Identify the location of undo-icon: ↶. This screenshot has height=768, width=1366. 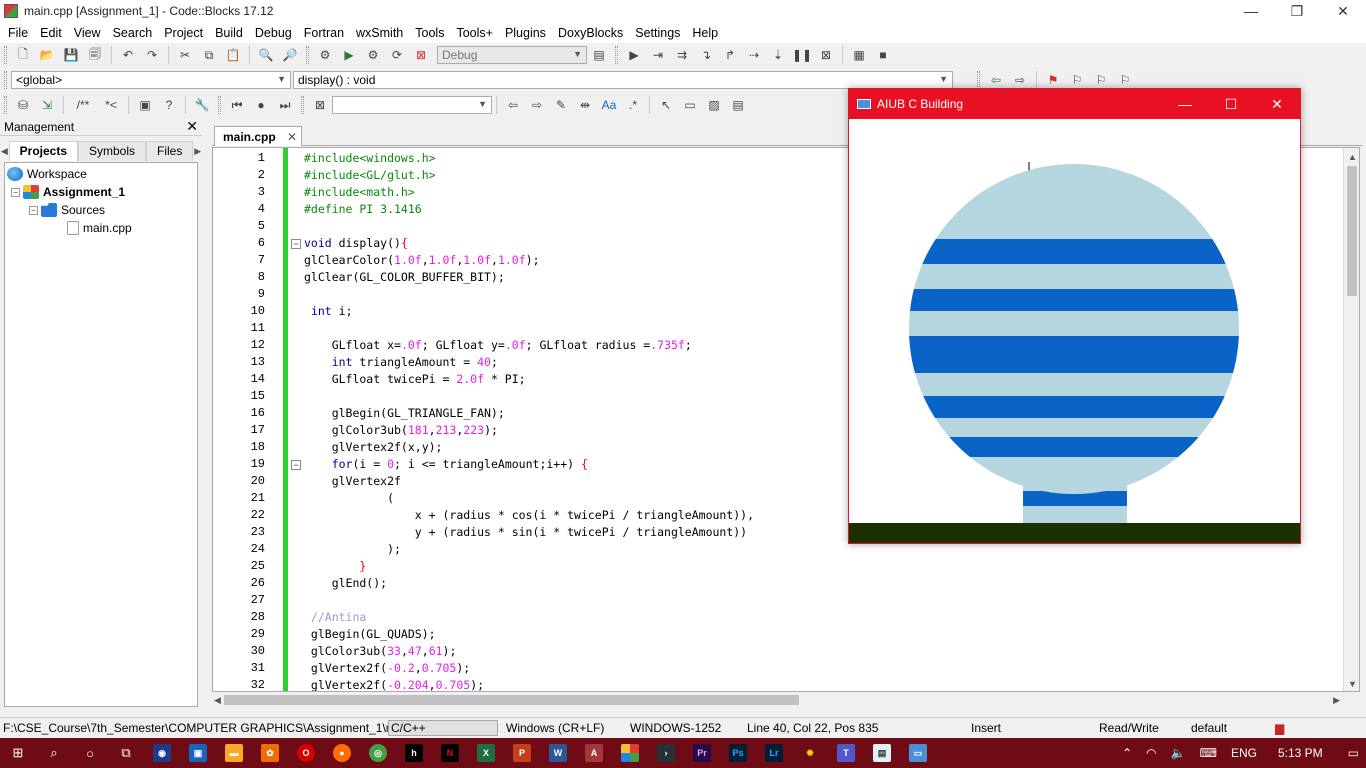
(128, 55).